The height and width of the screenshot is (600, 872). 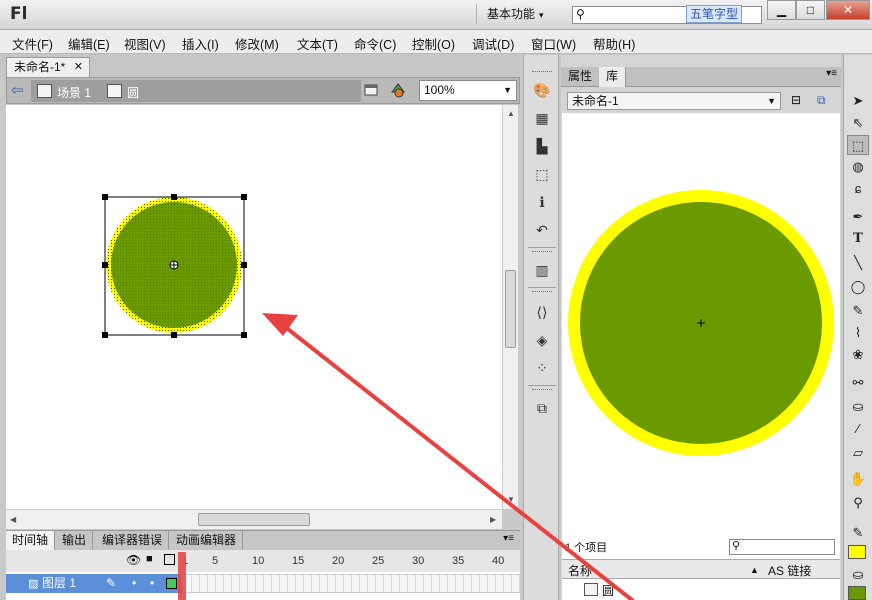 I want to click on maximize-button: □, so click(x=810, y=10).